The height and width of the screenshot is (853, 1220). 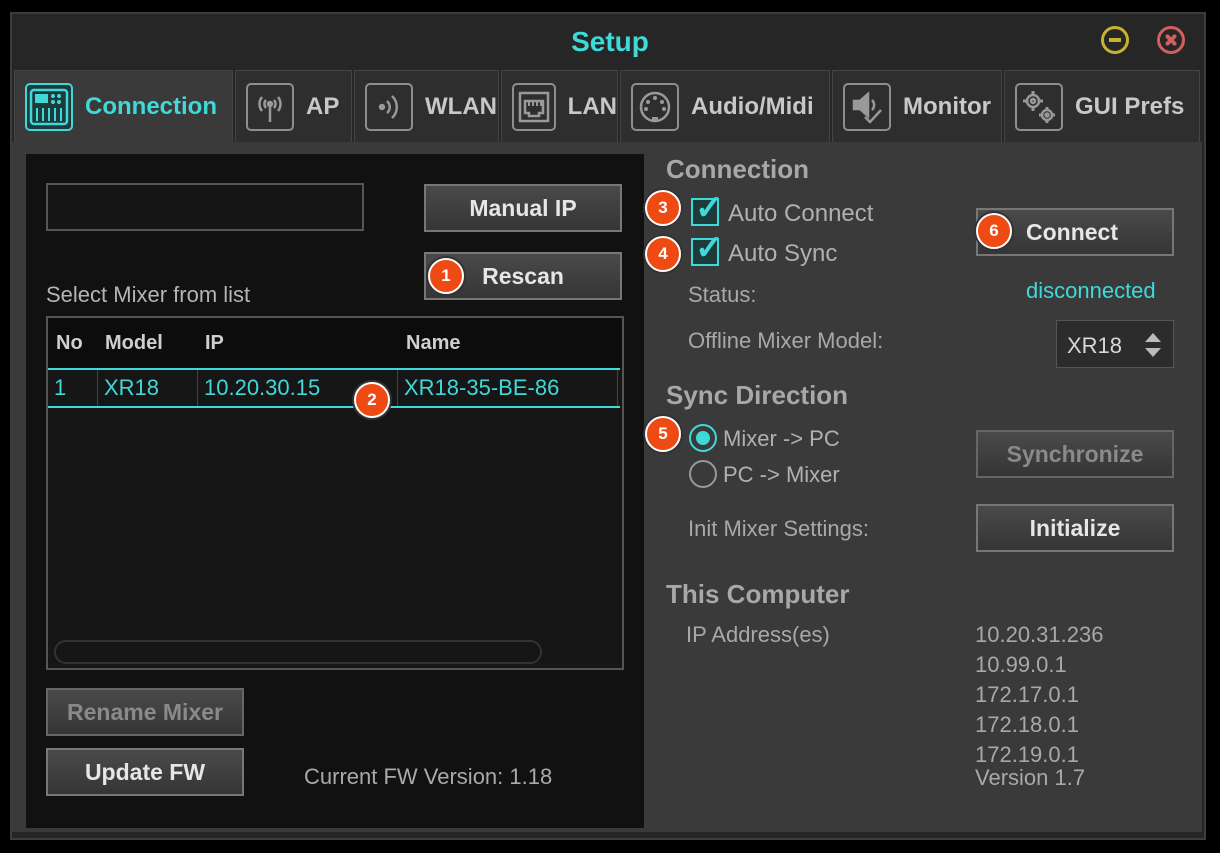 What do you see at coordinates (523, 275) in the screenshot?
I see `rescan-label: Rescan` at bounding box center [523, 275].